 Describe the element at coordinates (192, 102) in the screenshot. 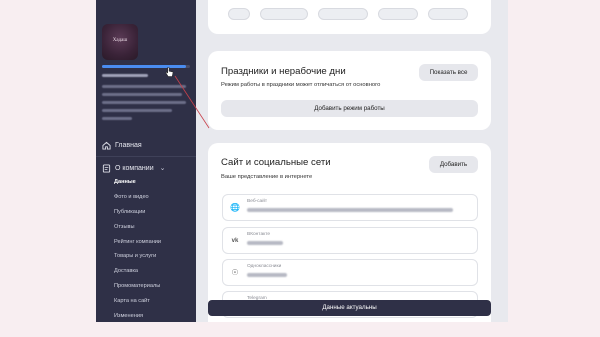

I see `annotation-arrow` at that location.